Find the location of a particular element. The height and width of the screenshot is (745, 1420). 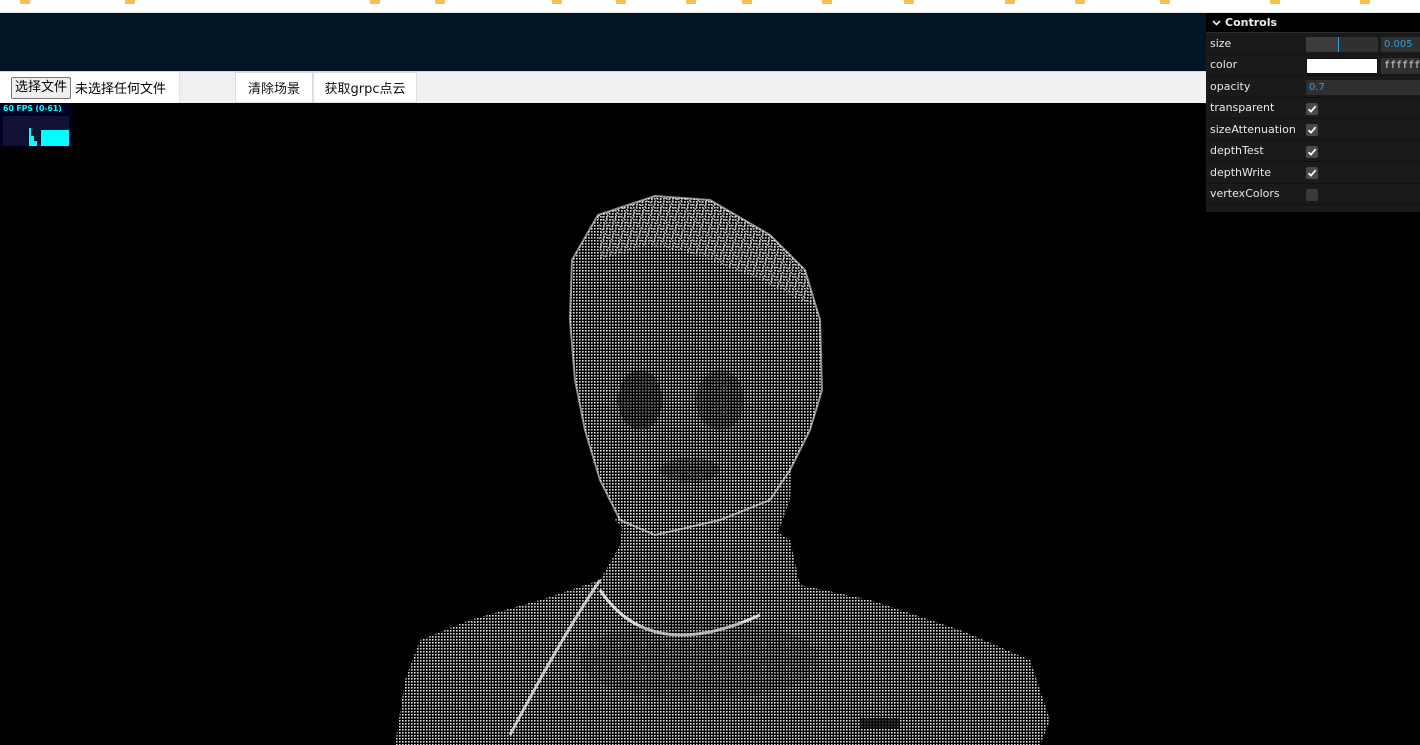

size-slider is located at coordinates (1342, 44).